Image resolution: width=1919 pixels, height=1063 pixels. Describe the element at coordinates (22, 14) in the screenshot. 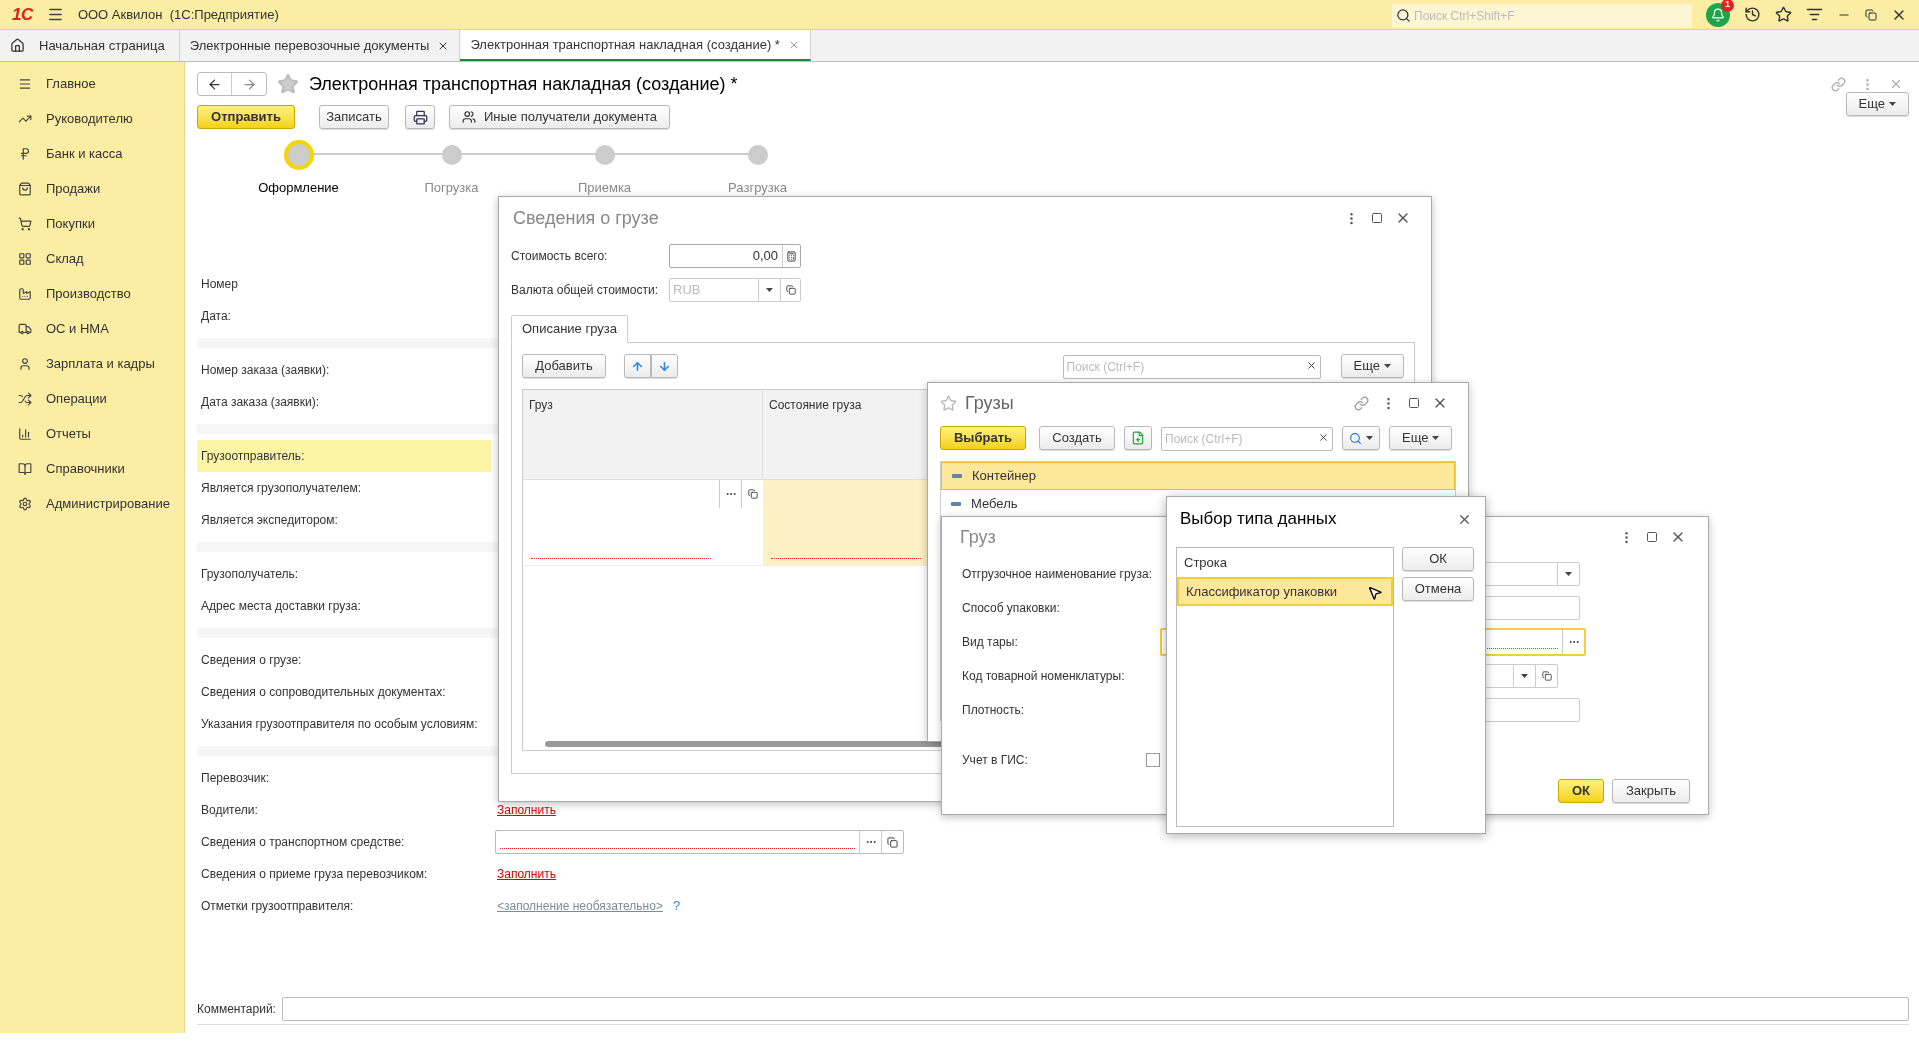

I see `logo: 1С` at that location.